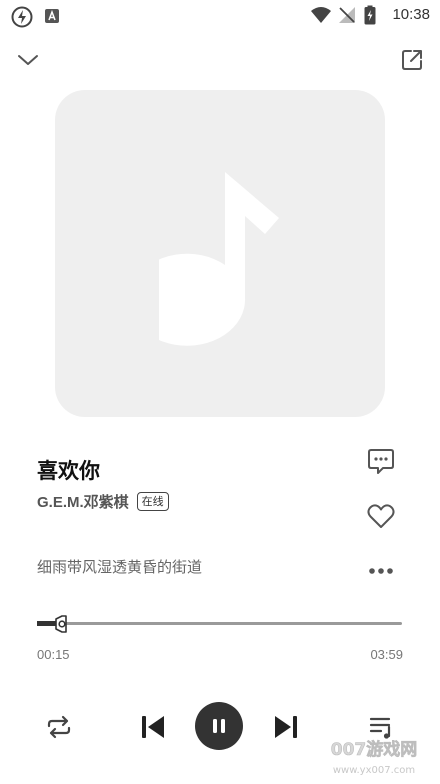 The image size is (440, 784). What do you see at coordinates (374, 770) in the screenshot?
I see `svg-text: www.yx007.com` at bounding box center [374, 770].